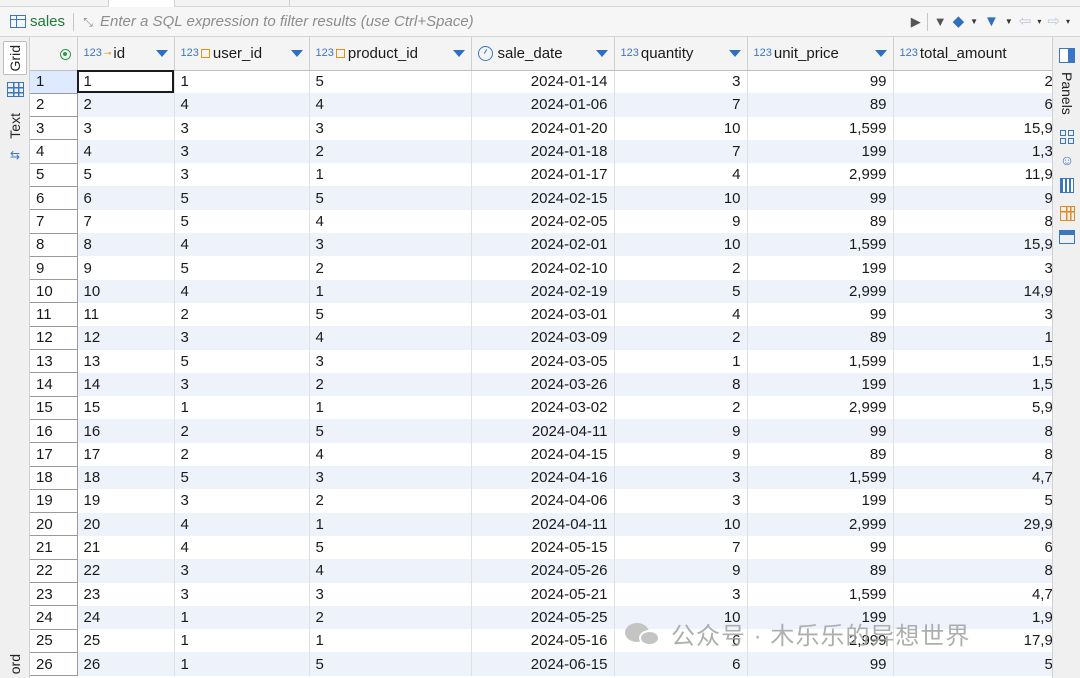  I want to click on editor-tab, so click(232, 3).